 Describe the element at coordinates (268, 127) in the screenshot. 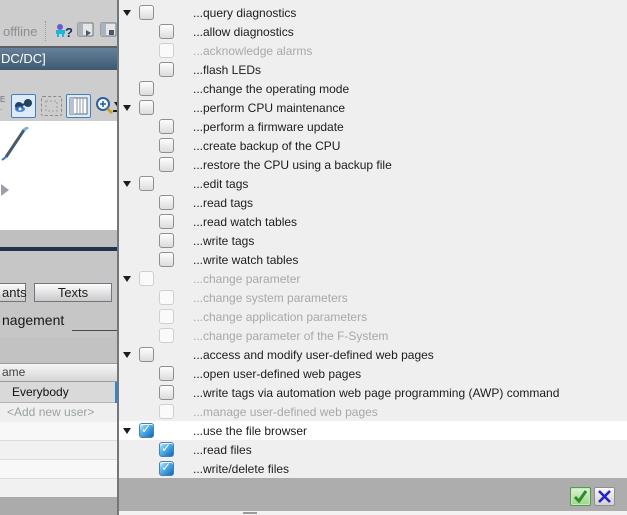

I see `permission-label: ...perform a firmware update` at that location.